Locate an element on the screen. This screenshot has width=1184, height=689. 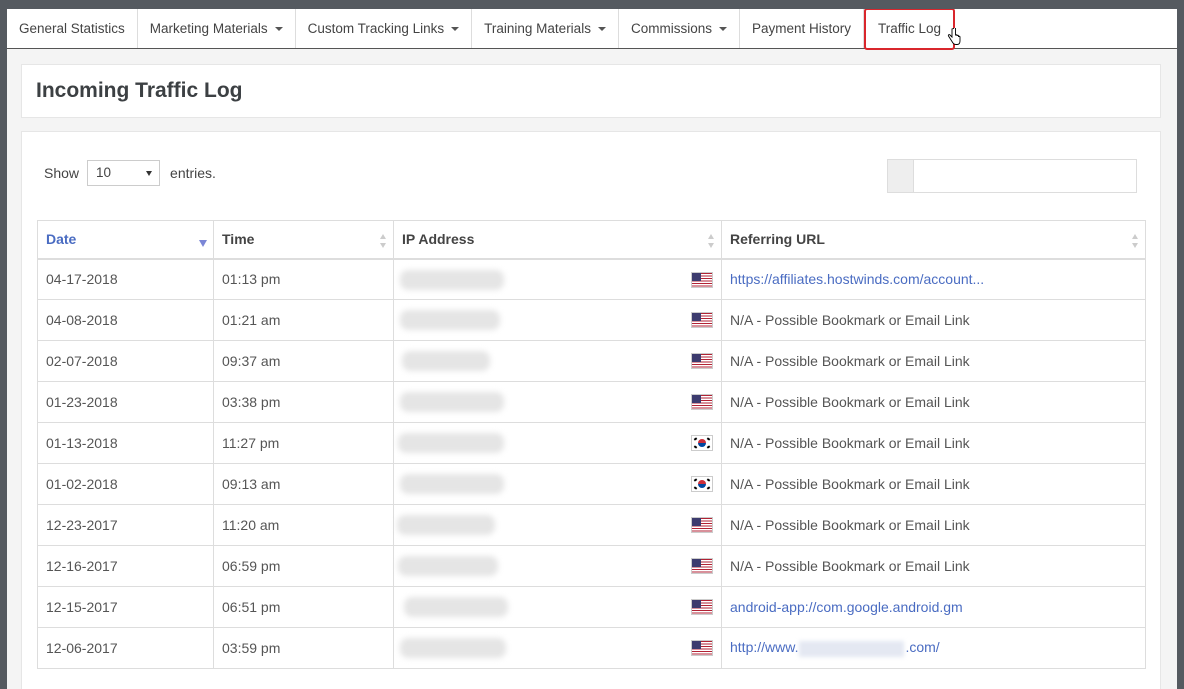
search-input is located at coordinates (1012, 176).